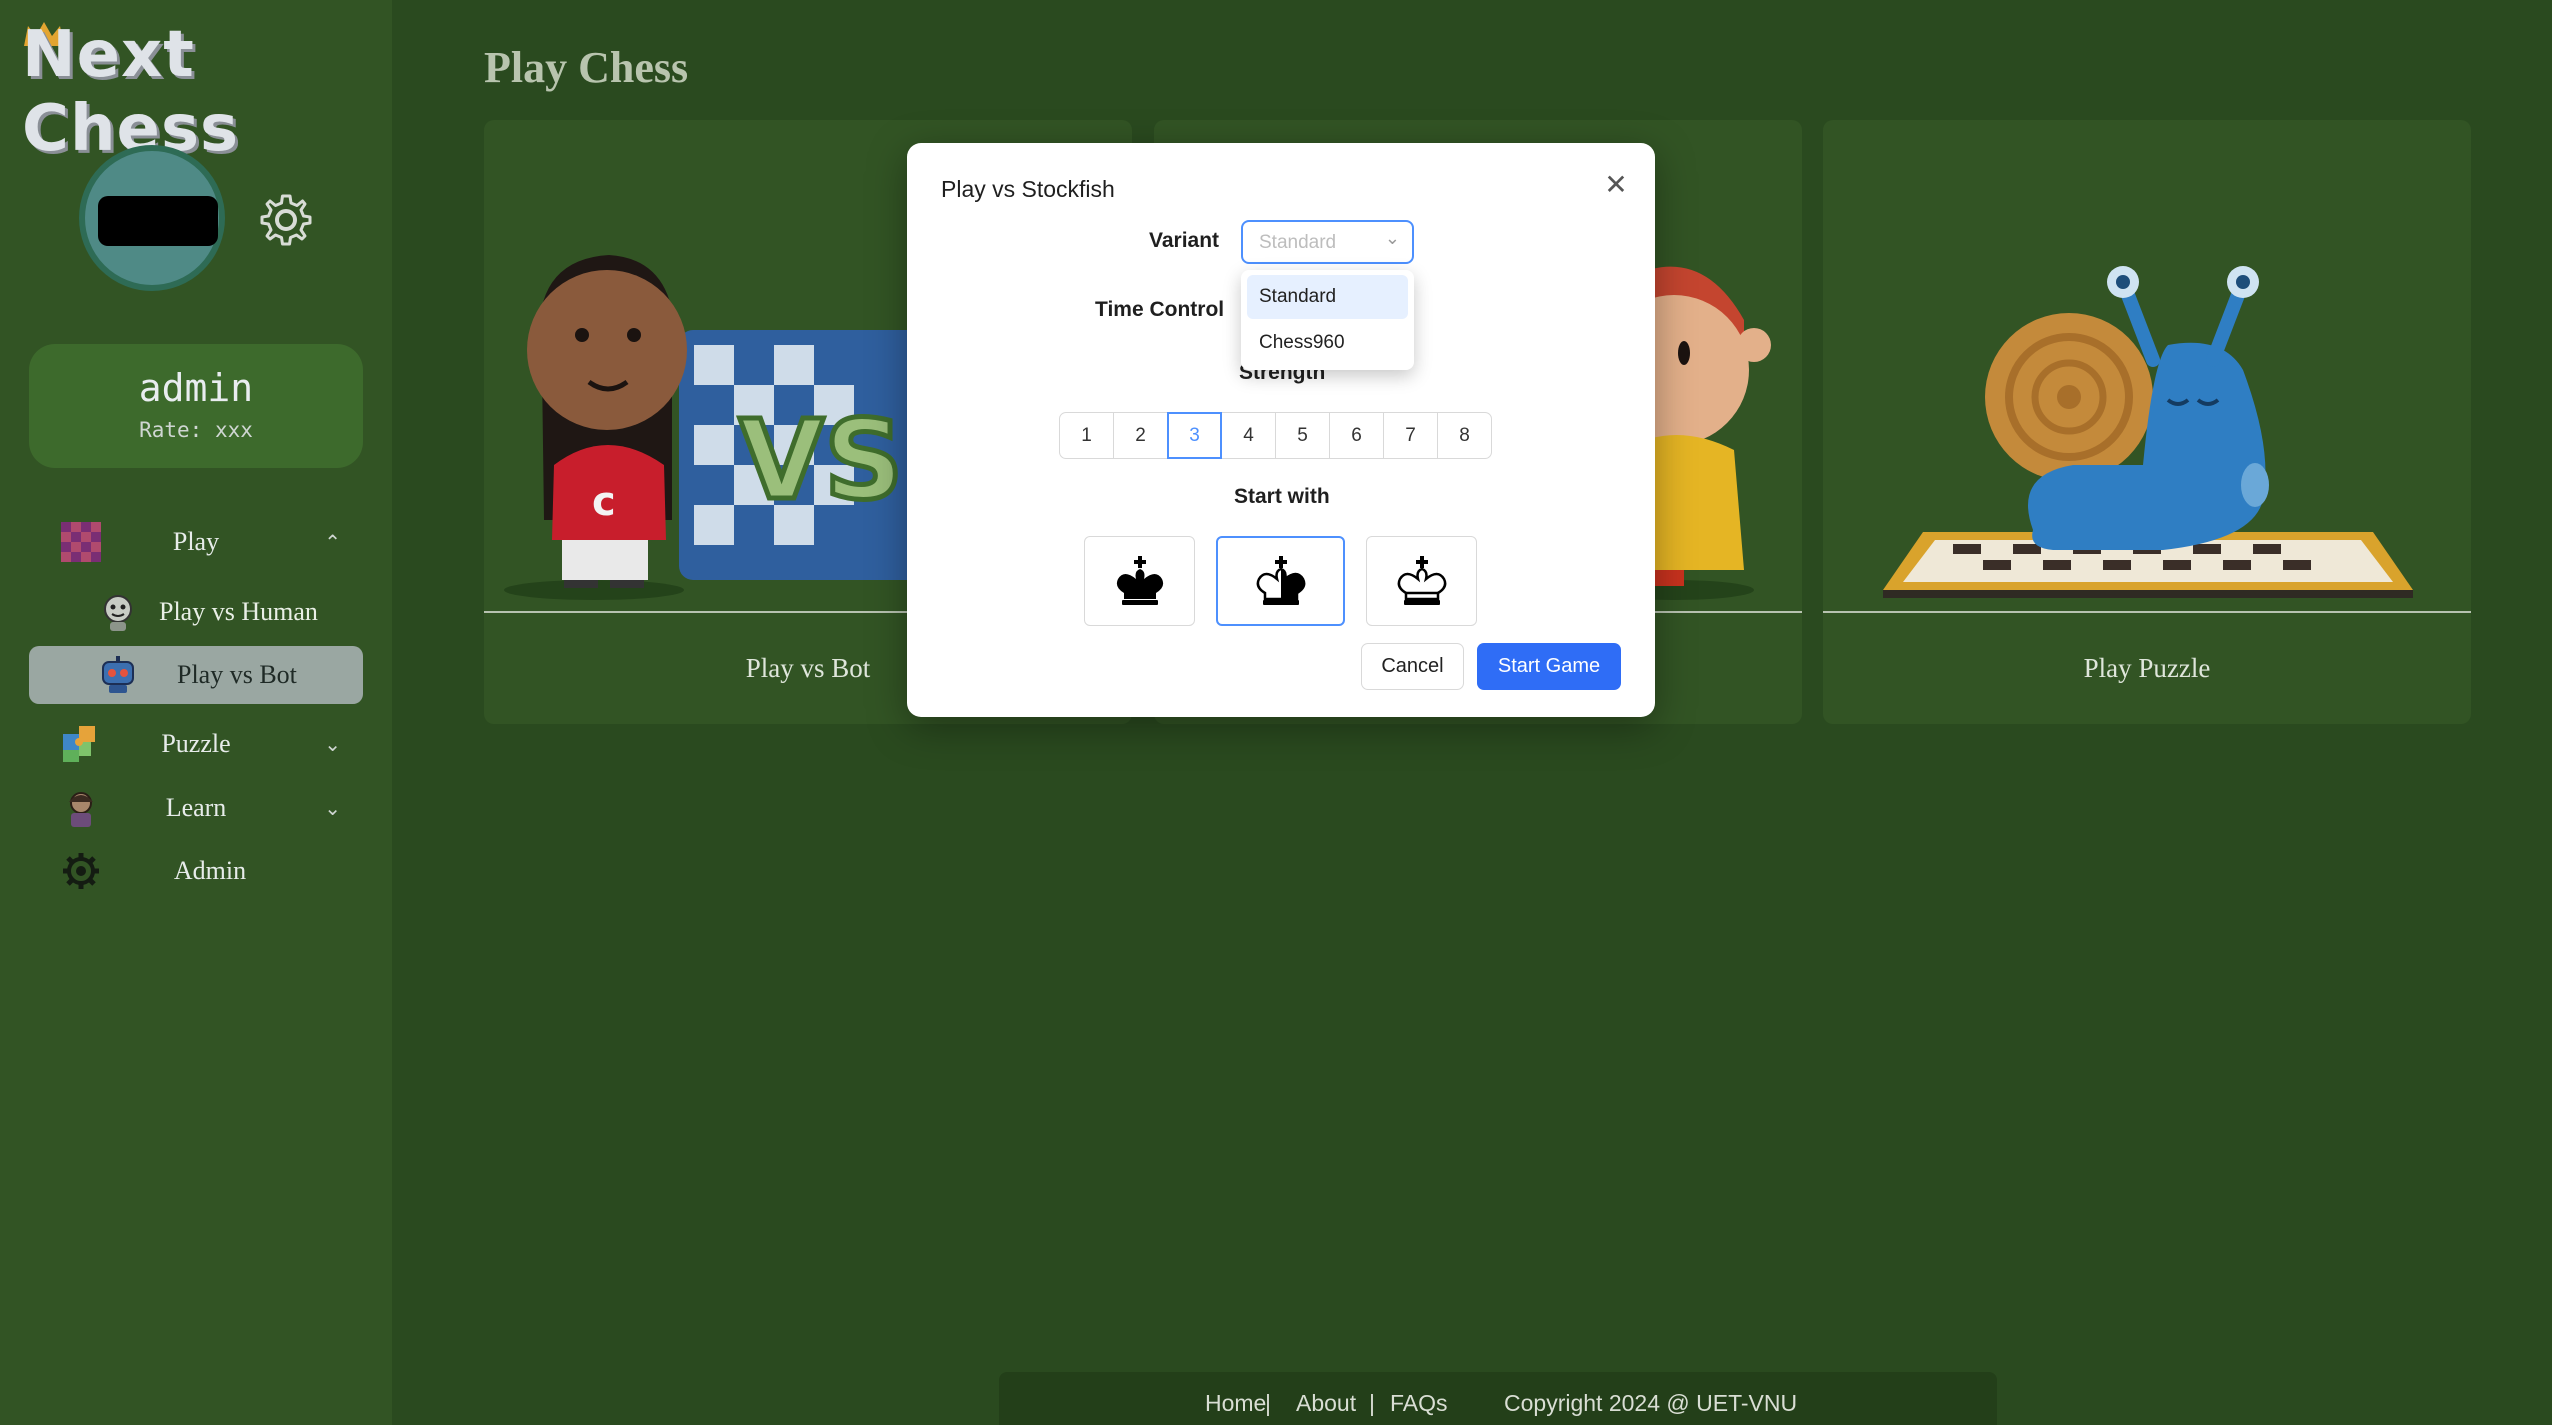  I want to click on start-game-button: Start Game, so click(1549, 666).